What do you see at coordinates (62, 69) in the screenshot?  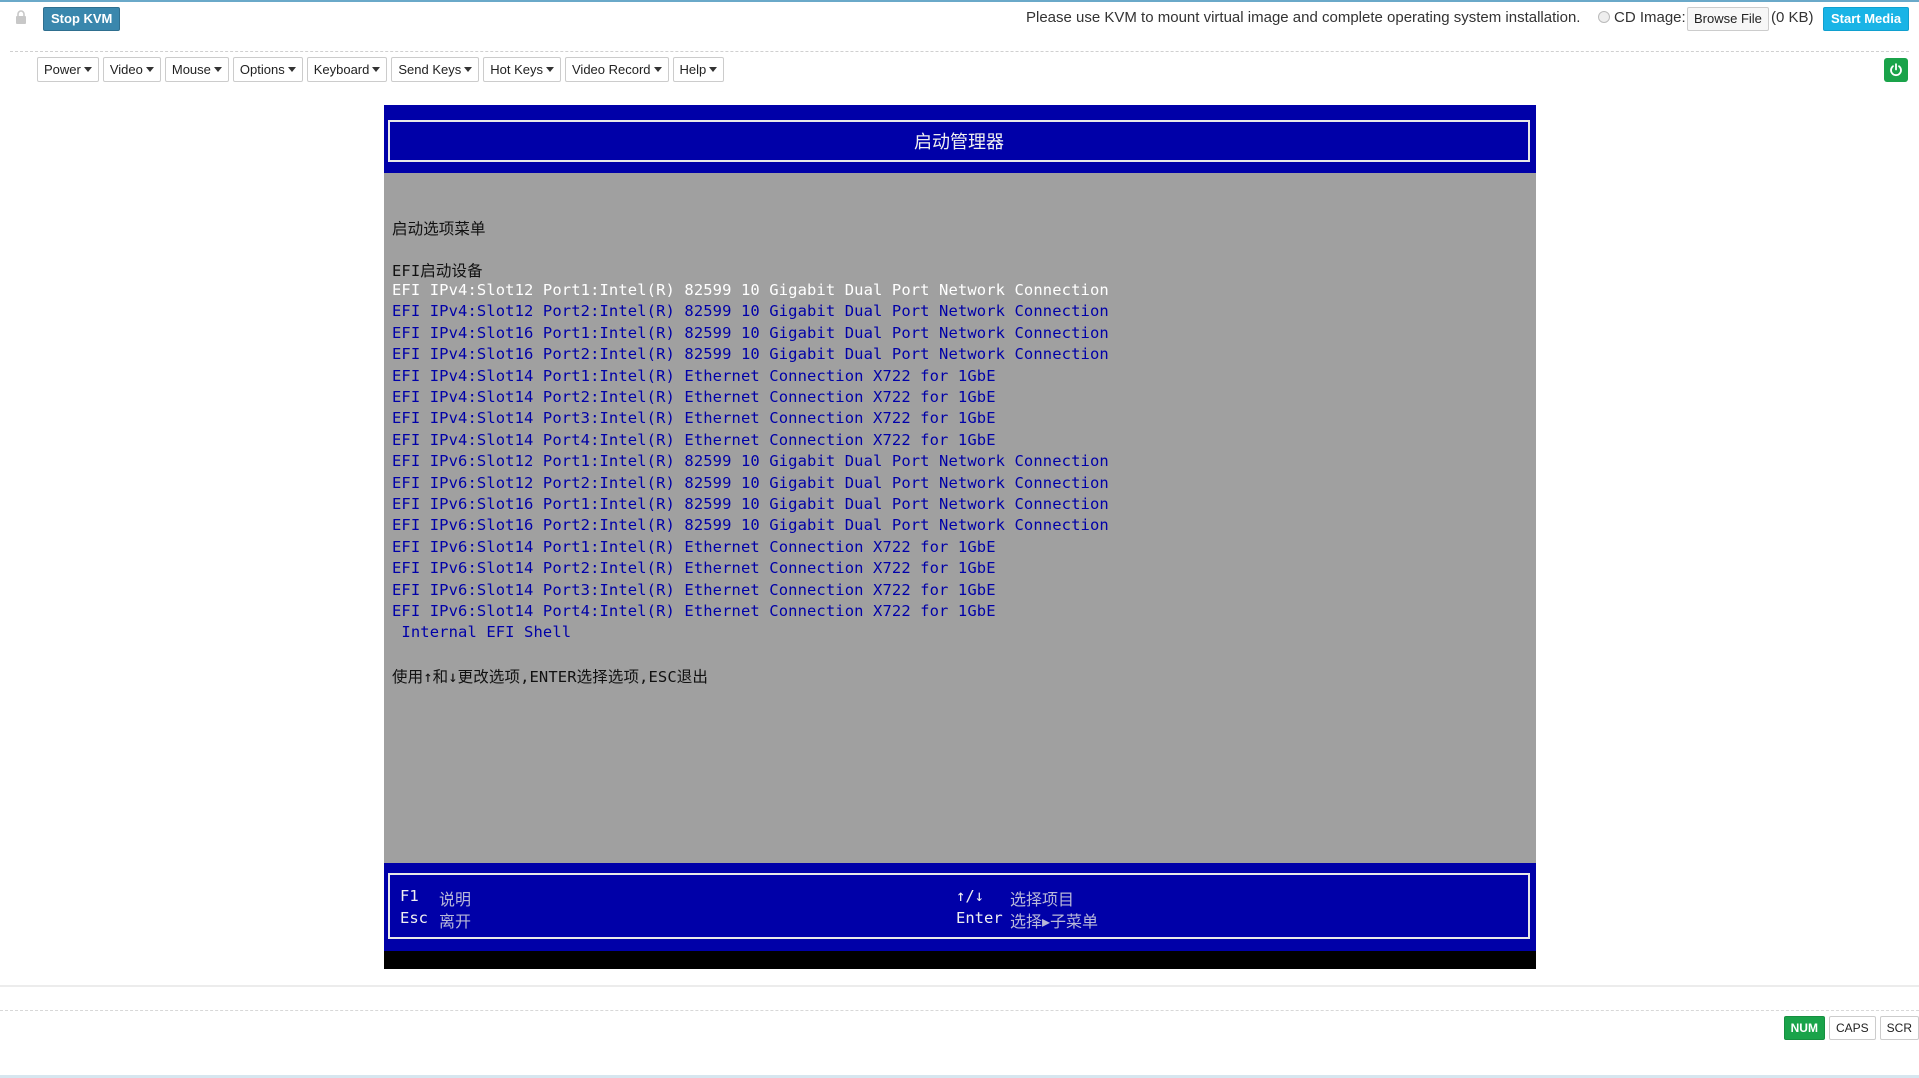 I see `menu-label: Power` at bounding box center [62, 69].